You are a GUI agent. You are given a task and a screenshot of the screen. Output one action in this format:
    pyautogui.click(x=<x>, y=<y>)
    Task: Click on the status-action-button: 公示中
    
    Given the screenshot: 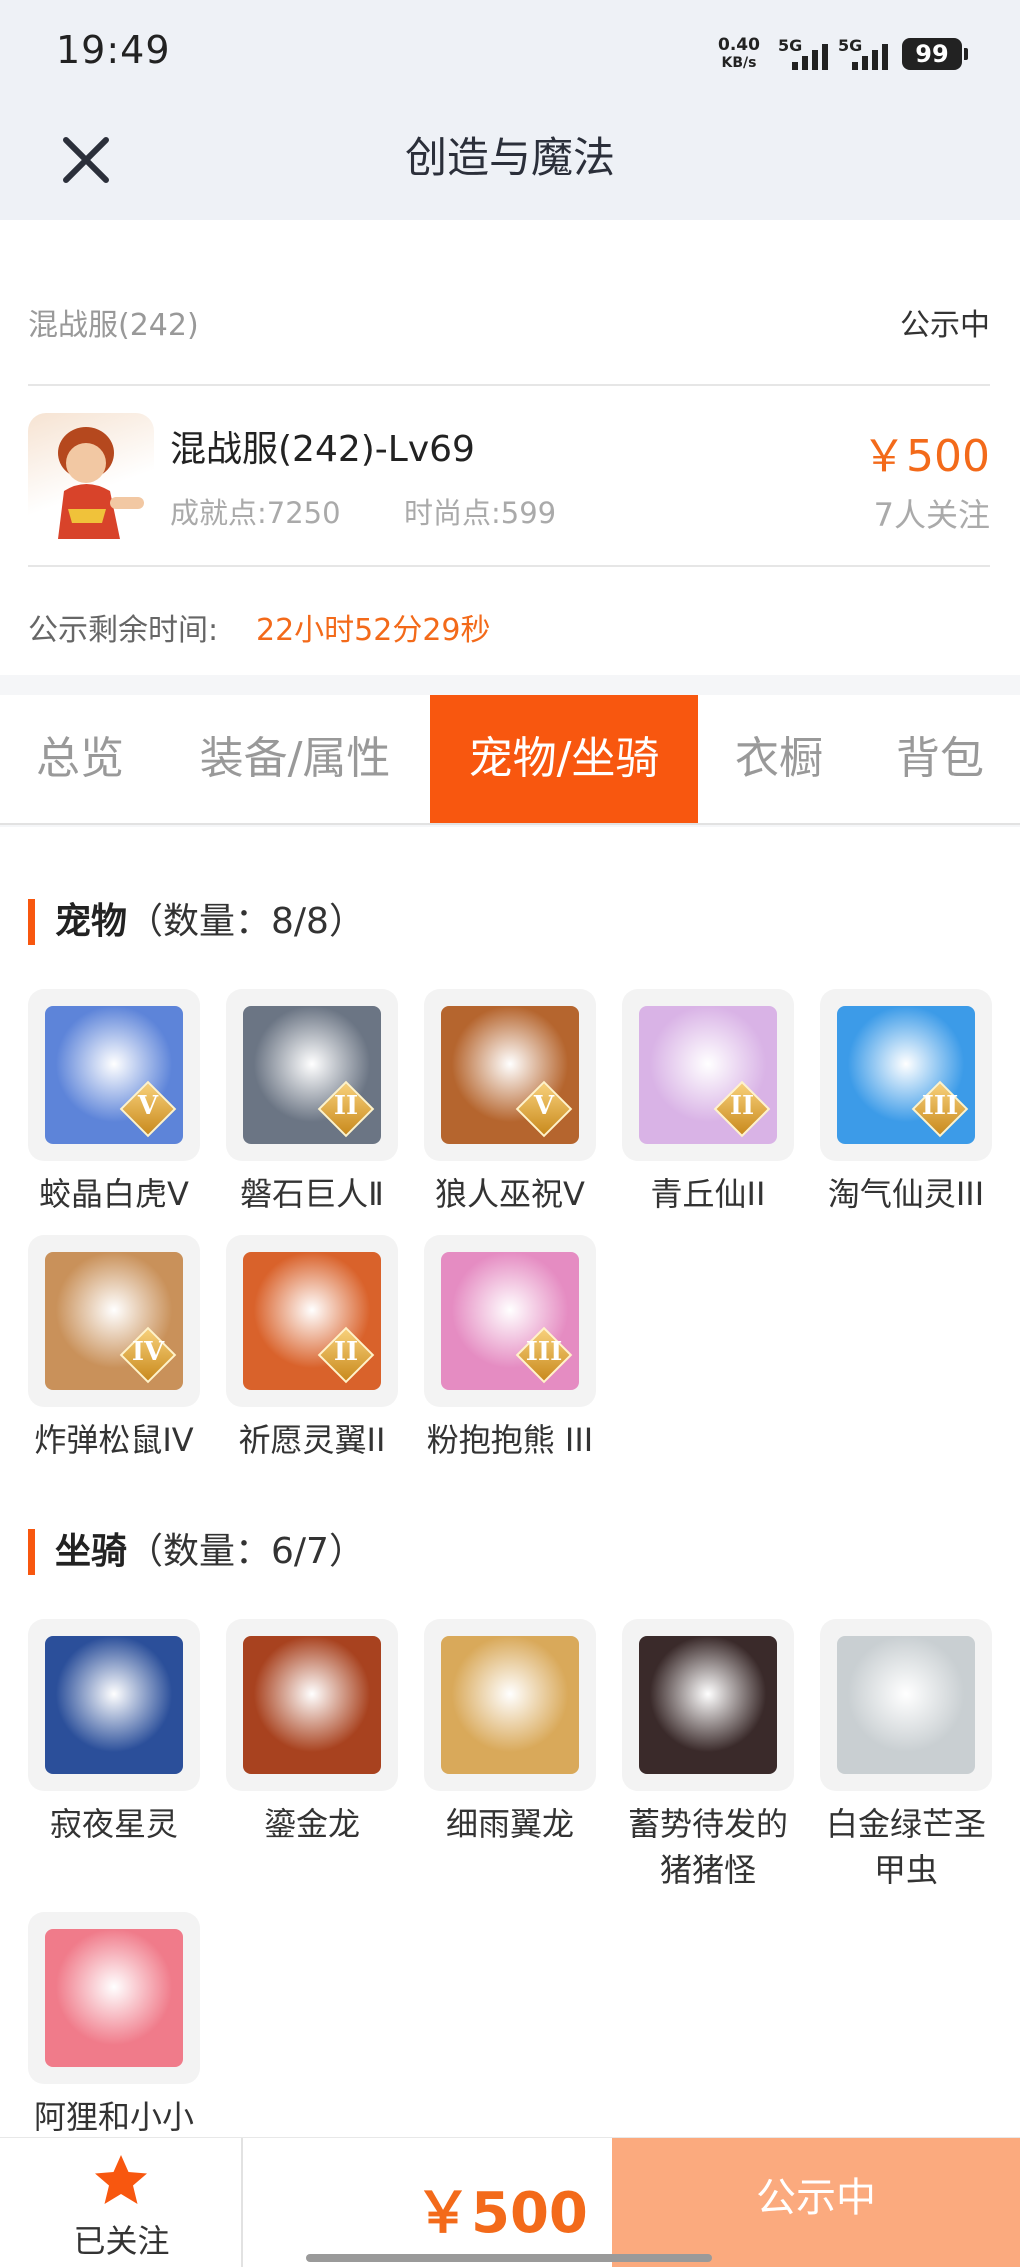 What is the action you would take?
    pyautogui.click(x=816, y=2202)
    